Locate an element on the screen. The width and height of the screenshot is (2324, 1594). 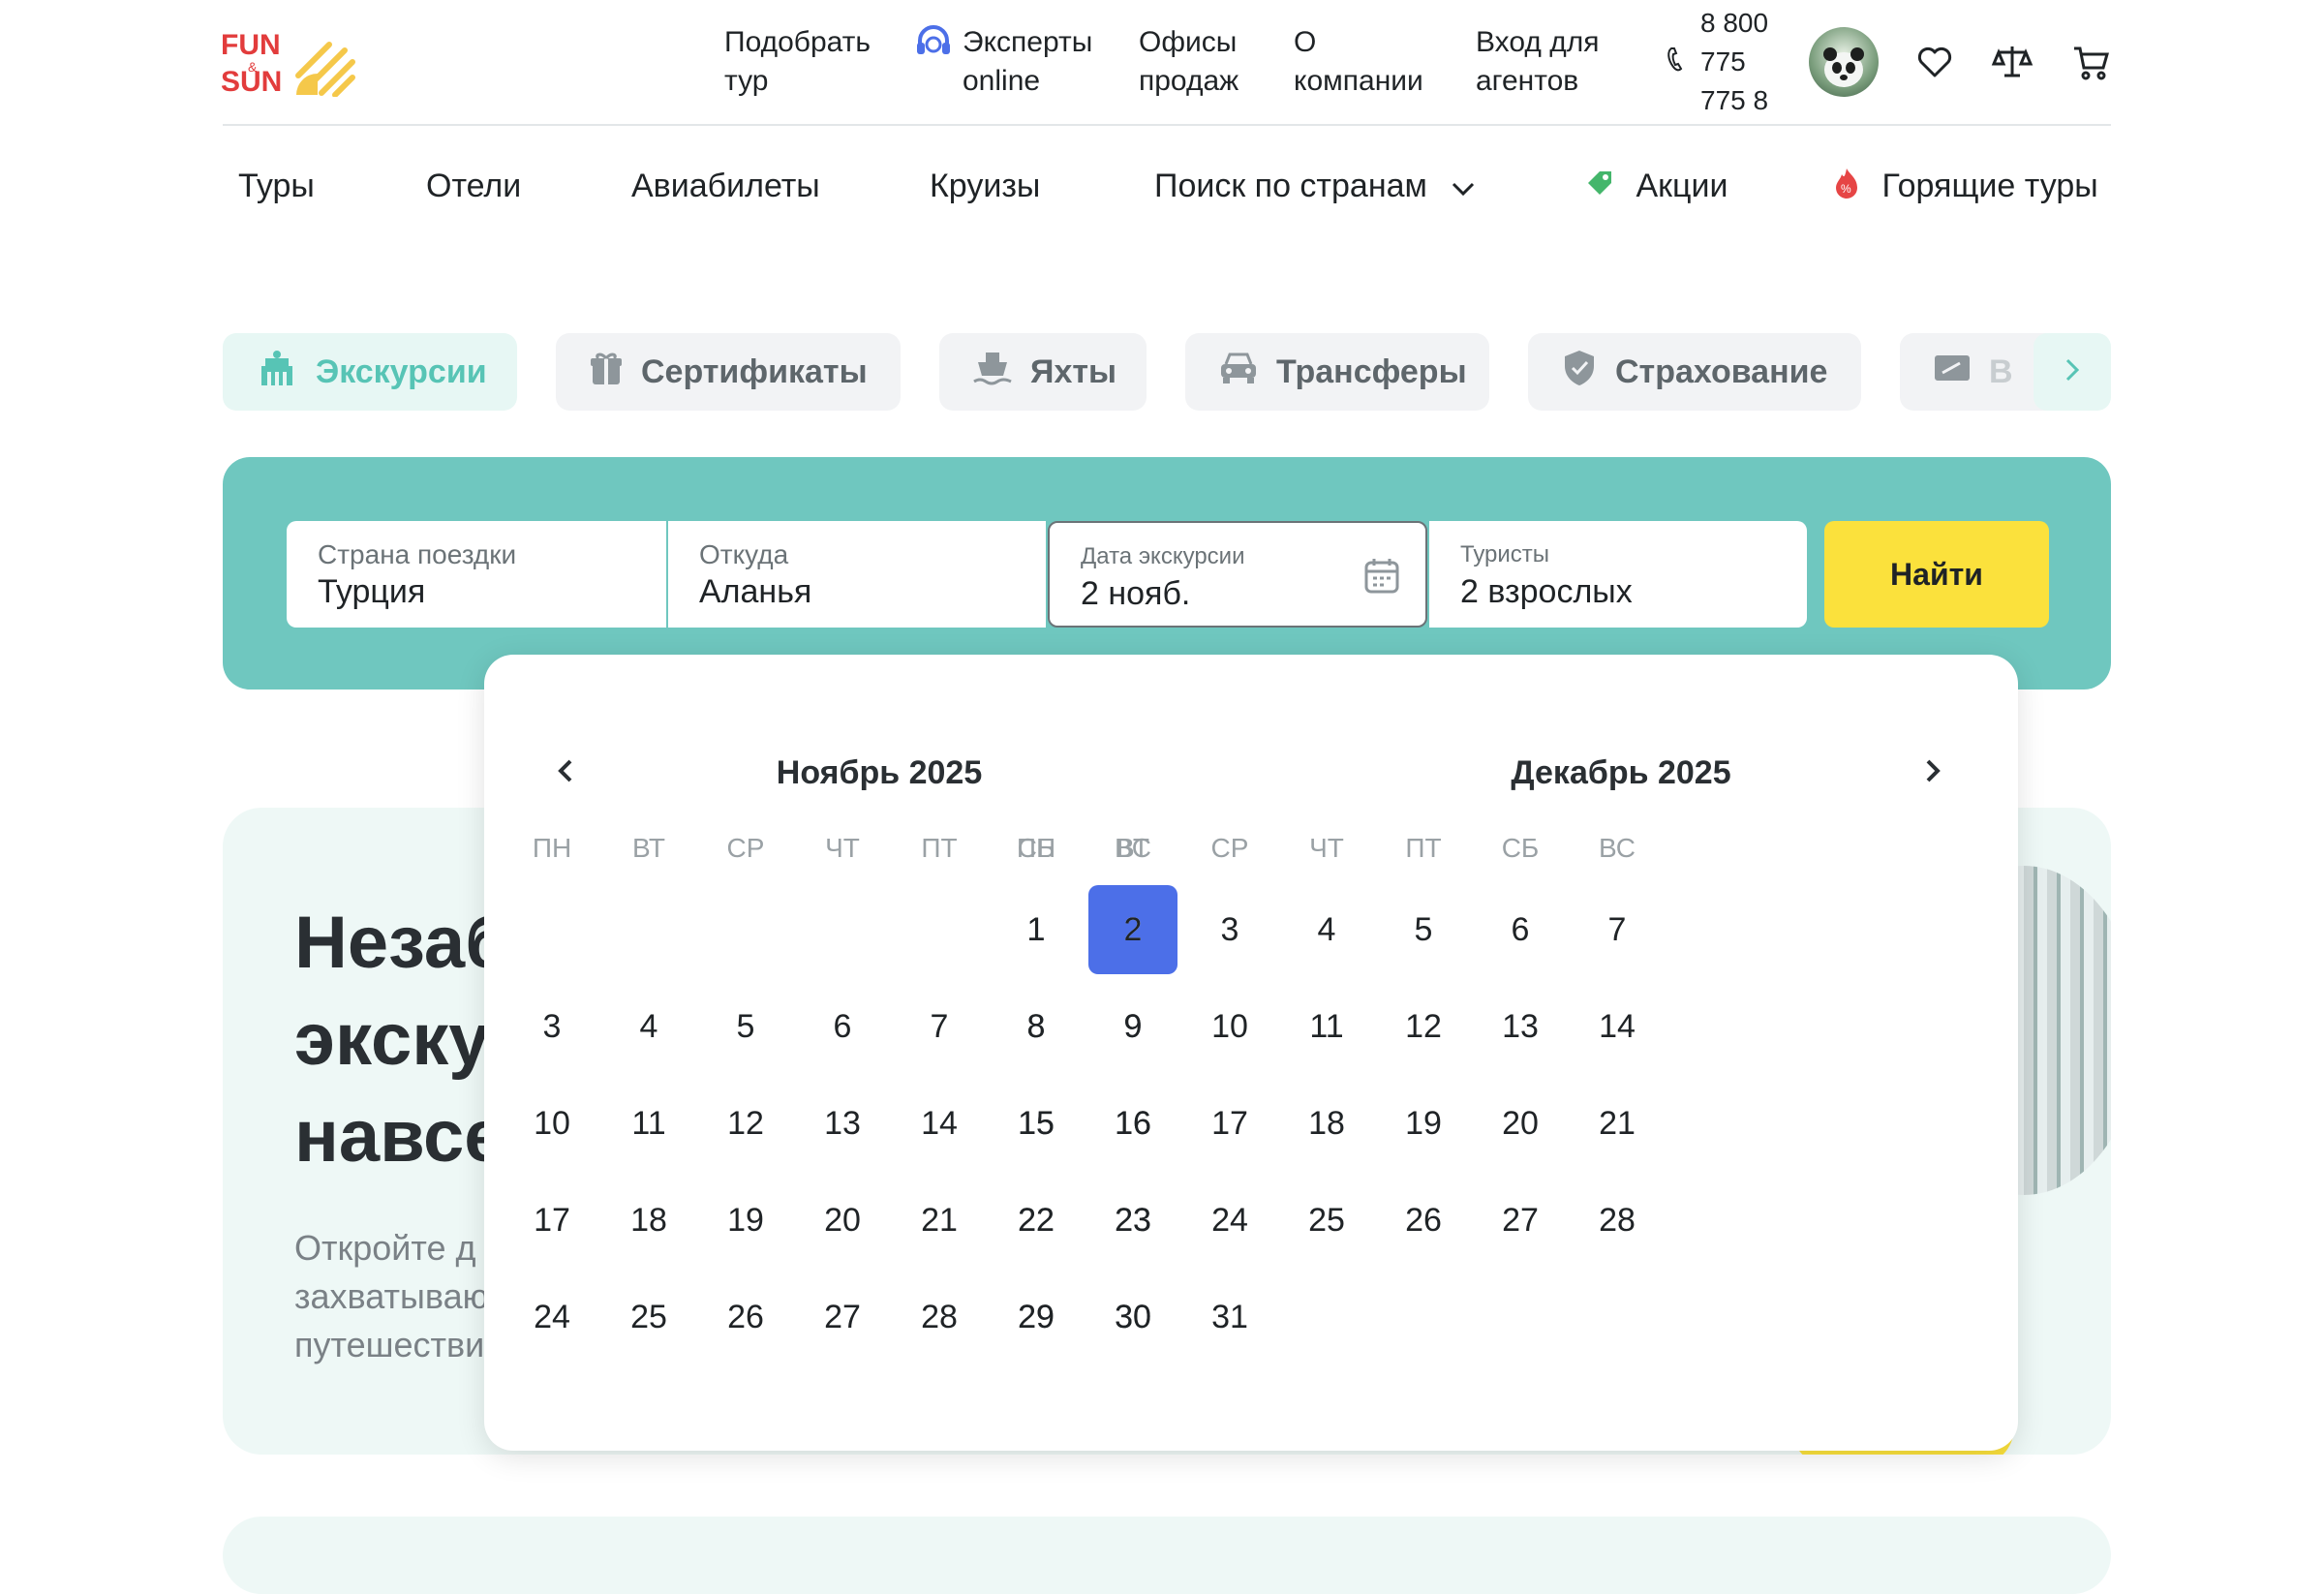
avatar is located at coordinates (1844, 62).